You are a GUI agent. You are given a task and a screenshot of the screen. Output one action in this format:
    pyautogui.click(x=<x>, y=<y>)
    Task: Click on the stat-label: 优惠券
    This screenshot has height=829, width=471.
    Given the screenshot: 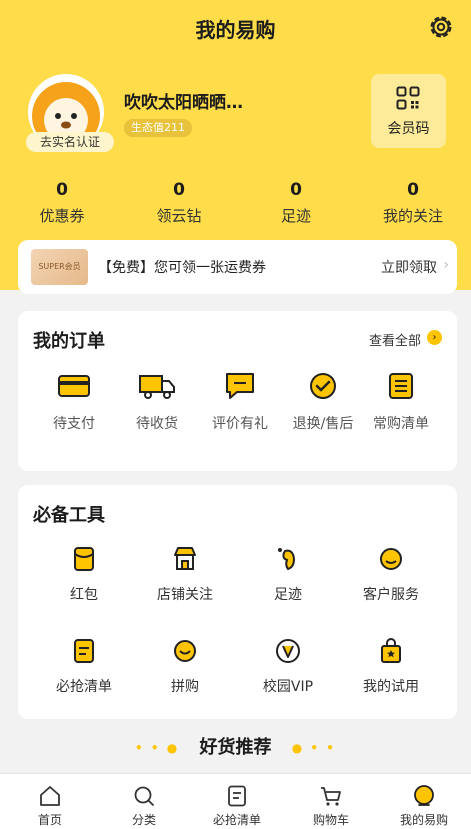 What is the action you would take?
    pyautogui.click(x=62, y=216)
    